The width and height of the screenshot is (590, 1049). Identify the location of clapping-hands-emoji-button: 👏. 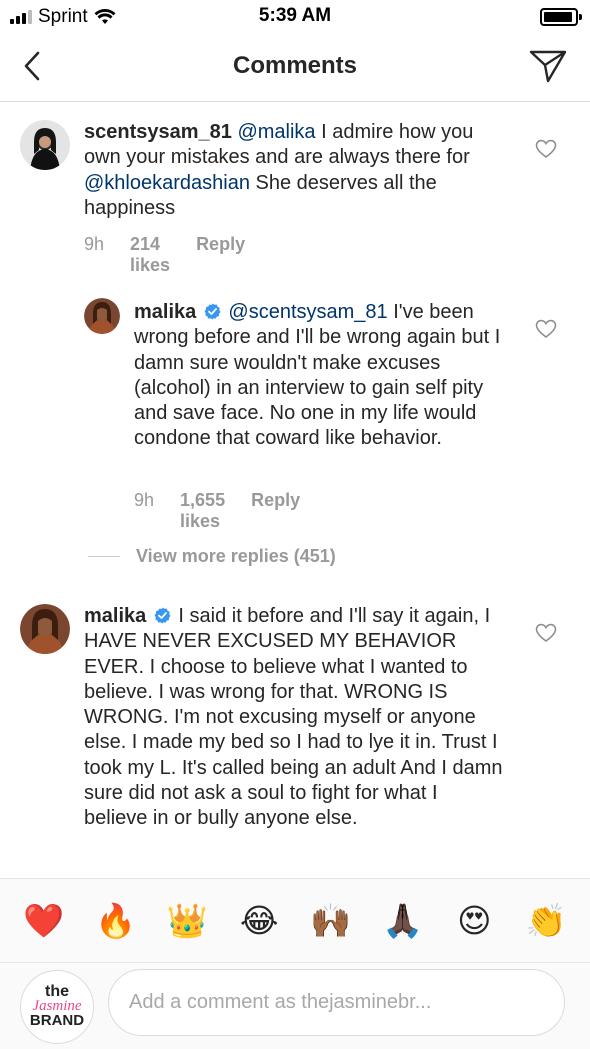
(546, 920).